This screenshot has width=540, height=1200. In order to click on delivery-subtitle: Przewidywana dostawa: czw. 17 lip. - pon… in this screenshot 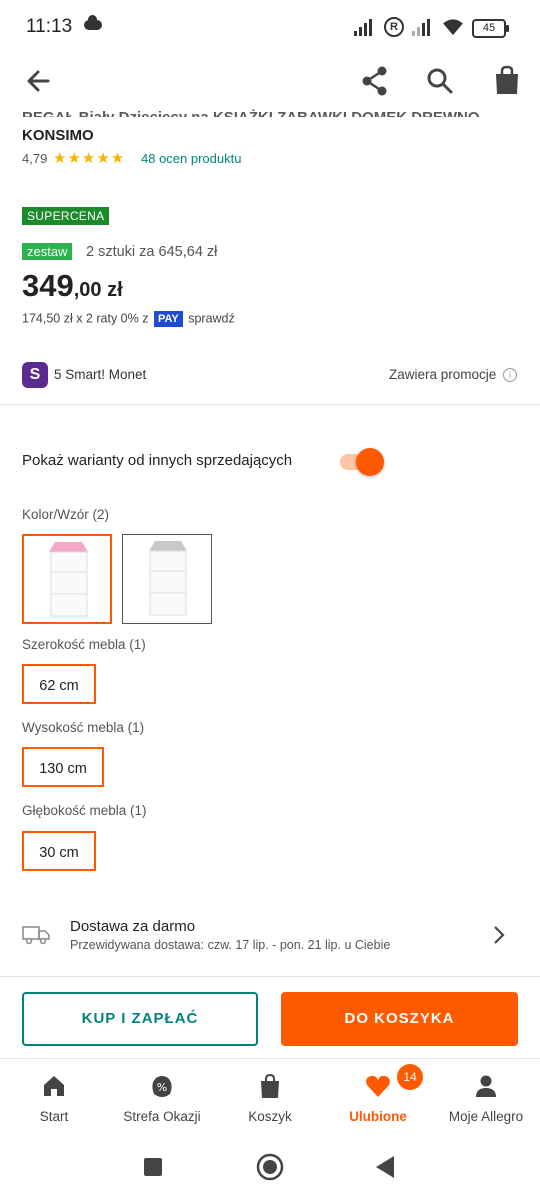, I will do `click(230, 945)`.